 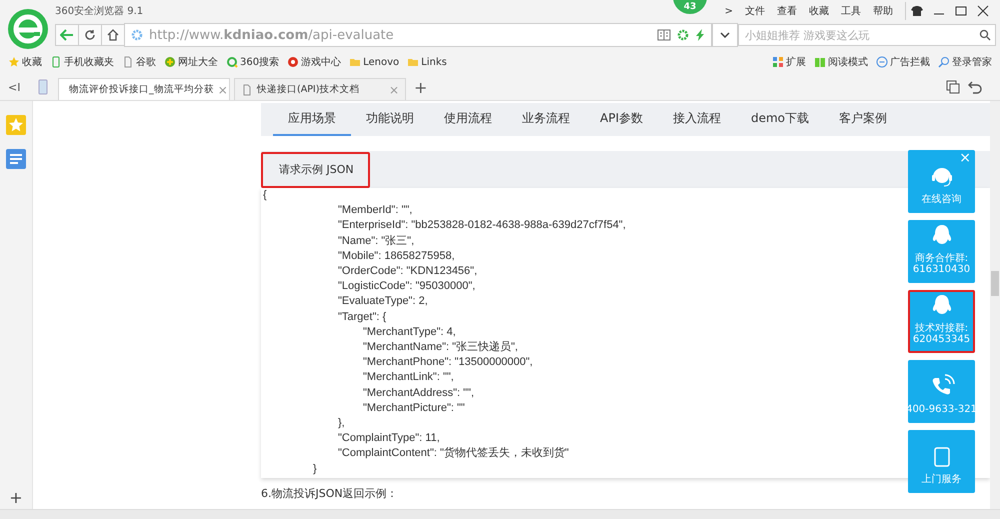 What do you see at coordinates (315, 468) in the screenshot?
I see `code-line: }` at bounding box center [315, 468].